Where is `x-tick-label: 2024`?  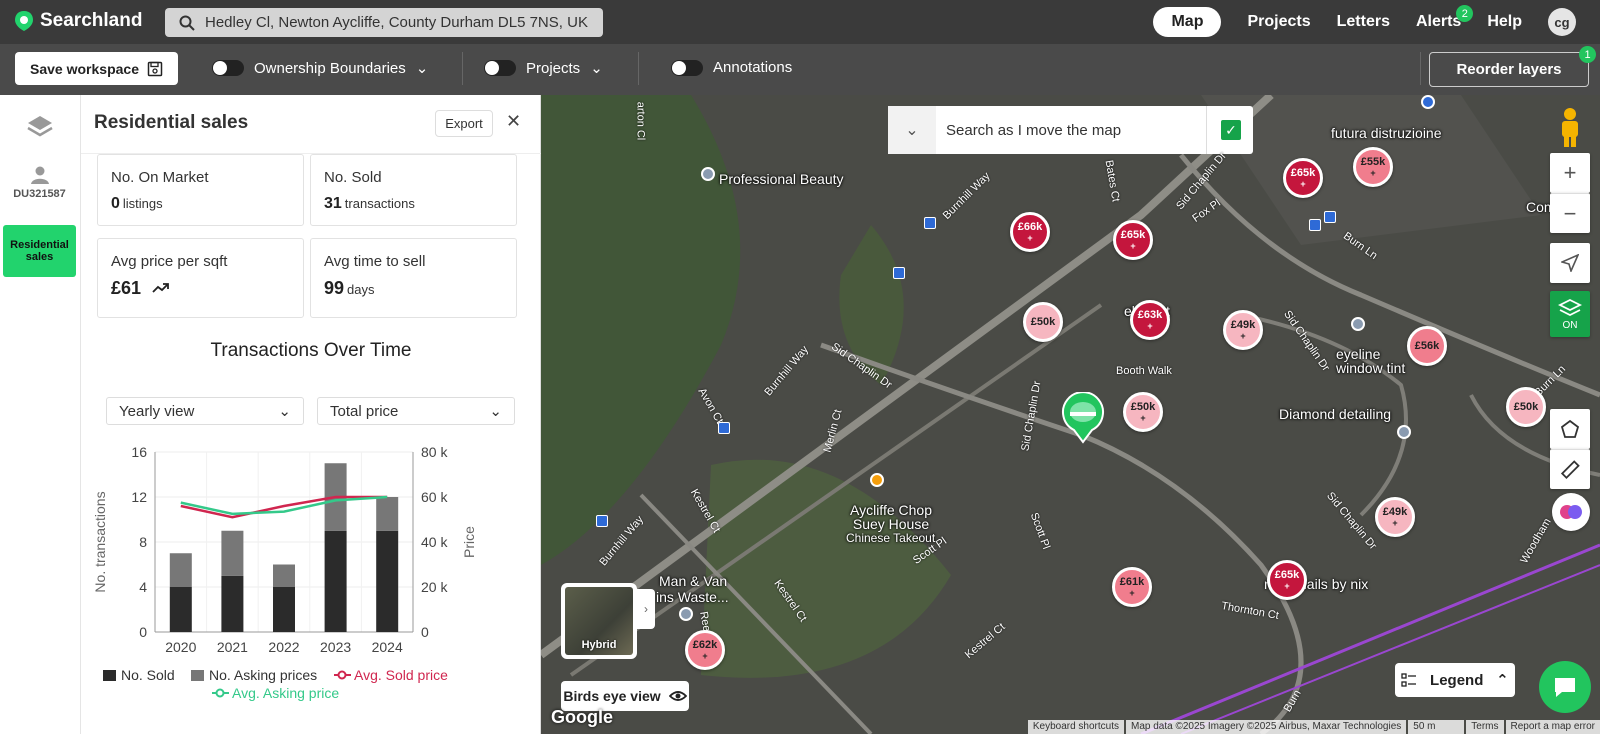 x-tick-label: 2024 is located at coordinates (387, 647).